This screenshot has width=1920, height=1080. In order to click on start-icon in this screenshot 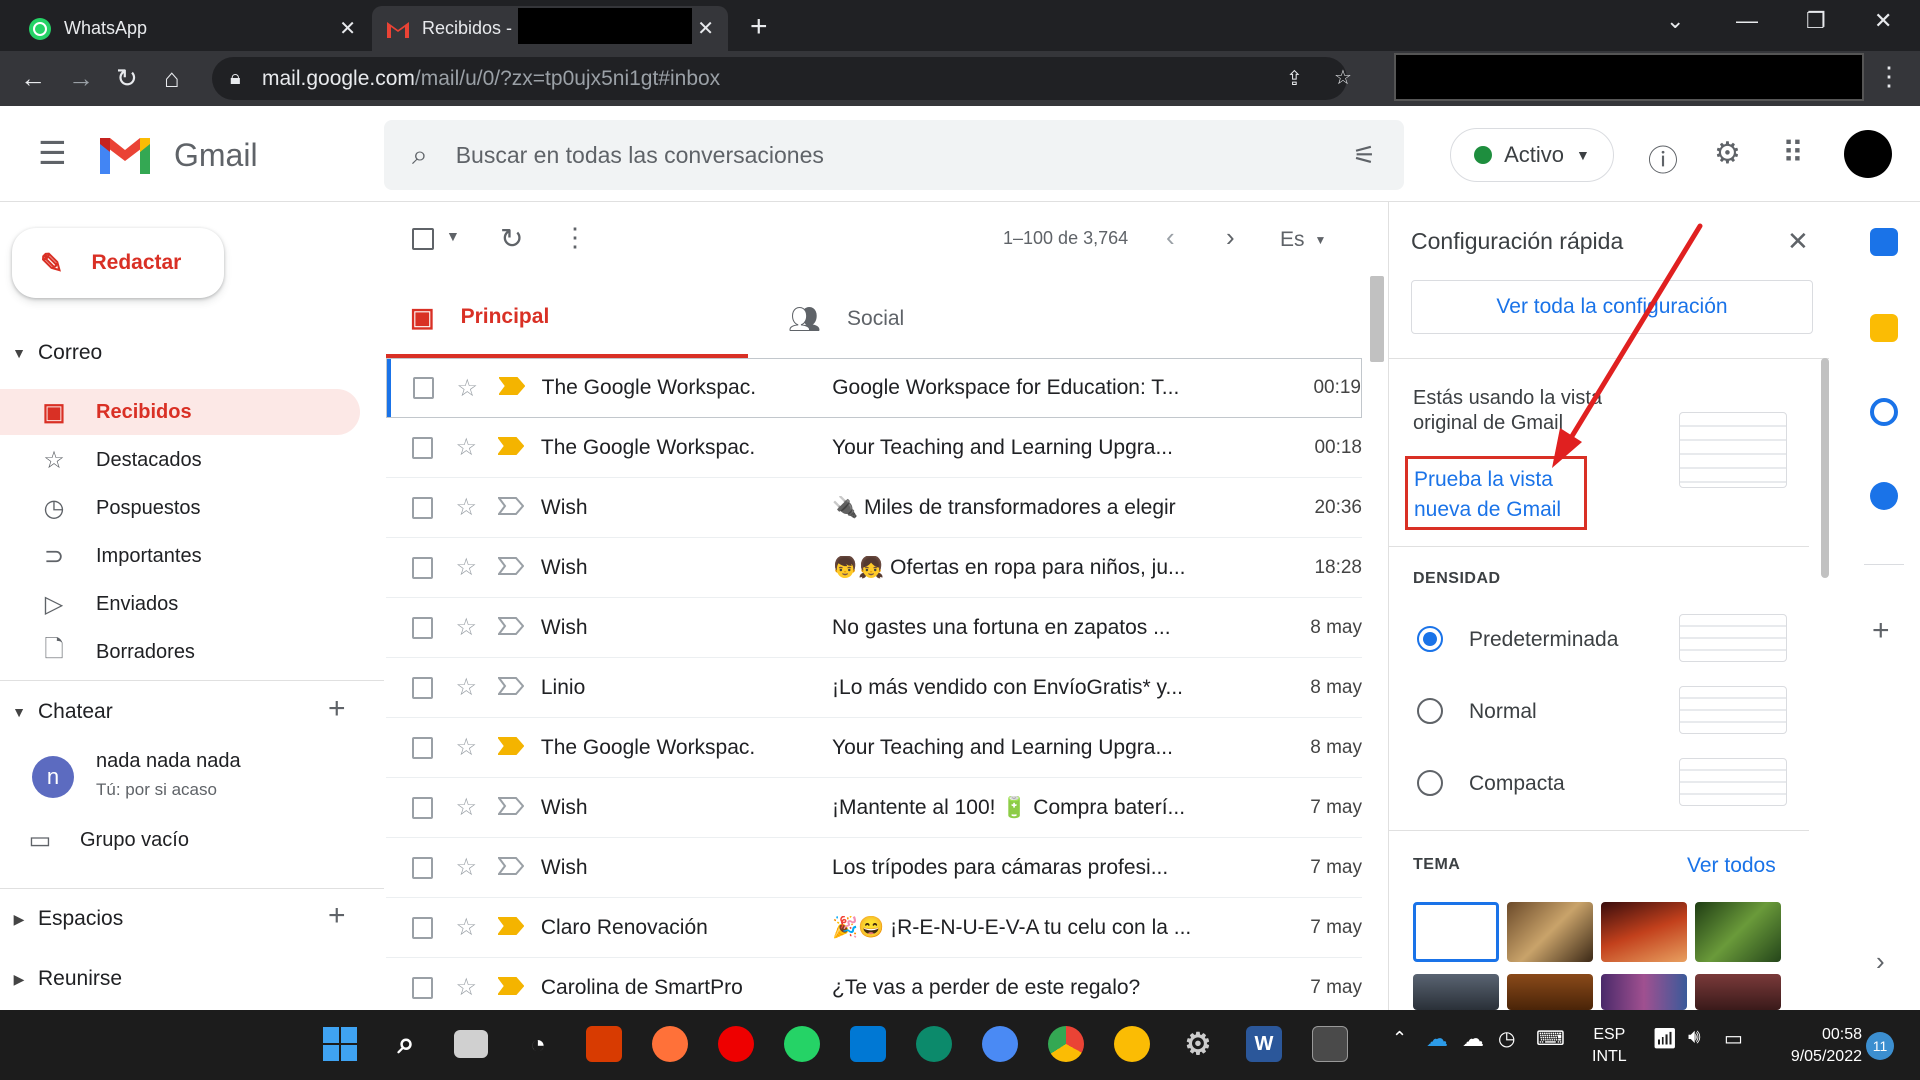, I will do `click(340, 1044)`.